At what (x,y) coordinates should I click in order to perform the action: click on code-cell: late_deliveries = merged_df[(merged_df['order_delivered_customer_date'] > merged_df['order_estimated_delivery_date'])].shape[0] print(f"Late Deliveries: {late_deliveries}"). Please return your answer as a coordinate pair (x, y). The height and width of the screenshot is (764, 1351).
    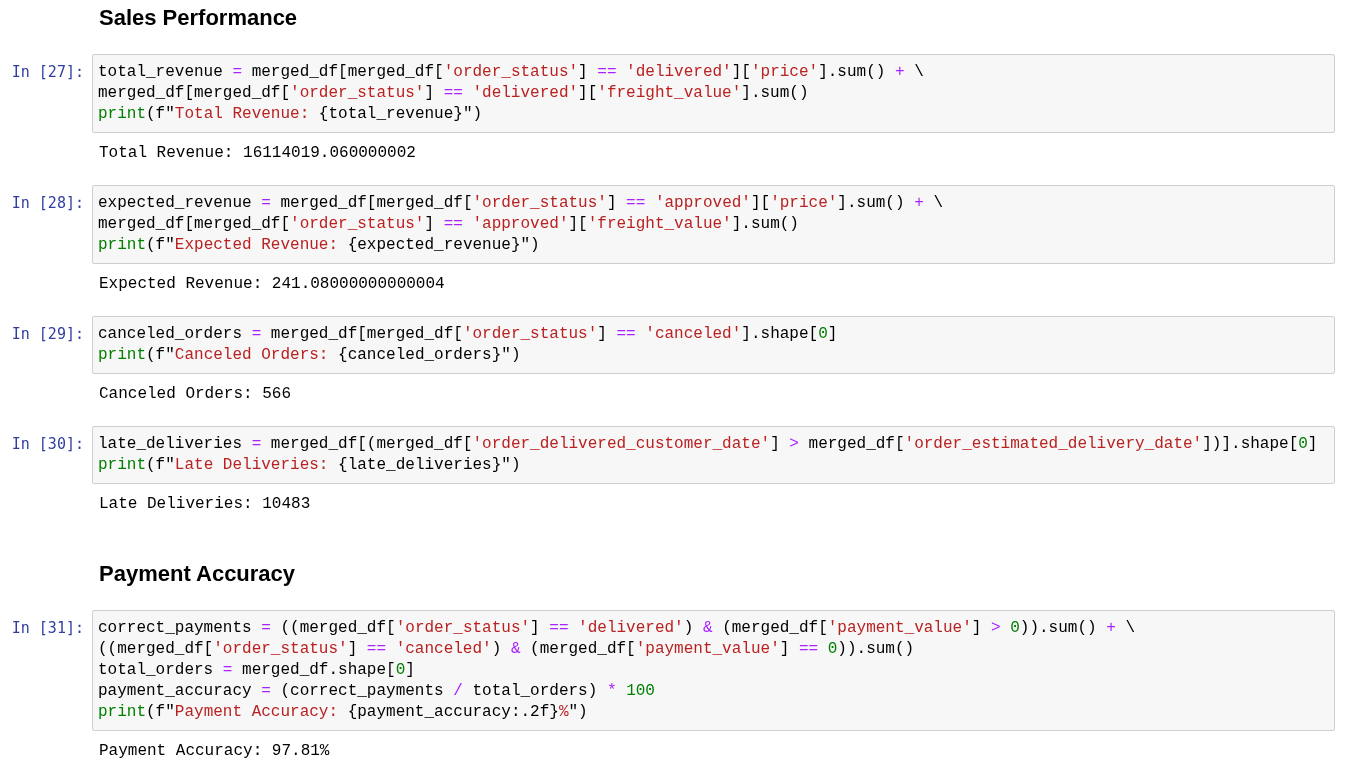
    Looking at the image, I should click on (713, 455).